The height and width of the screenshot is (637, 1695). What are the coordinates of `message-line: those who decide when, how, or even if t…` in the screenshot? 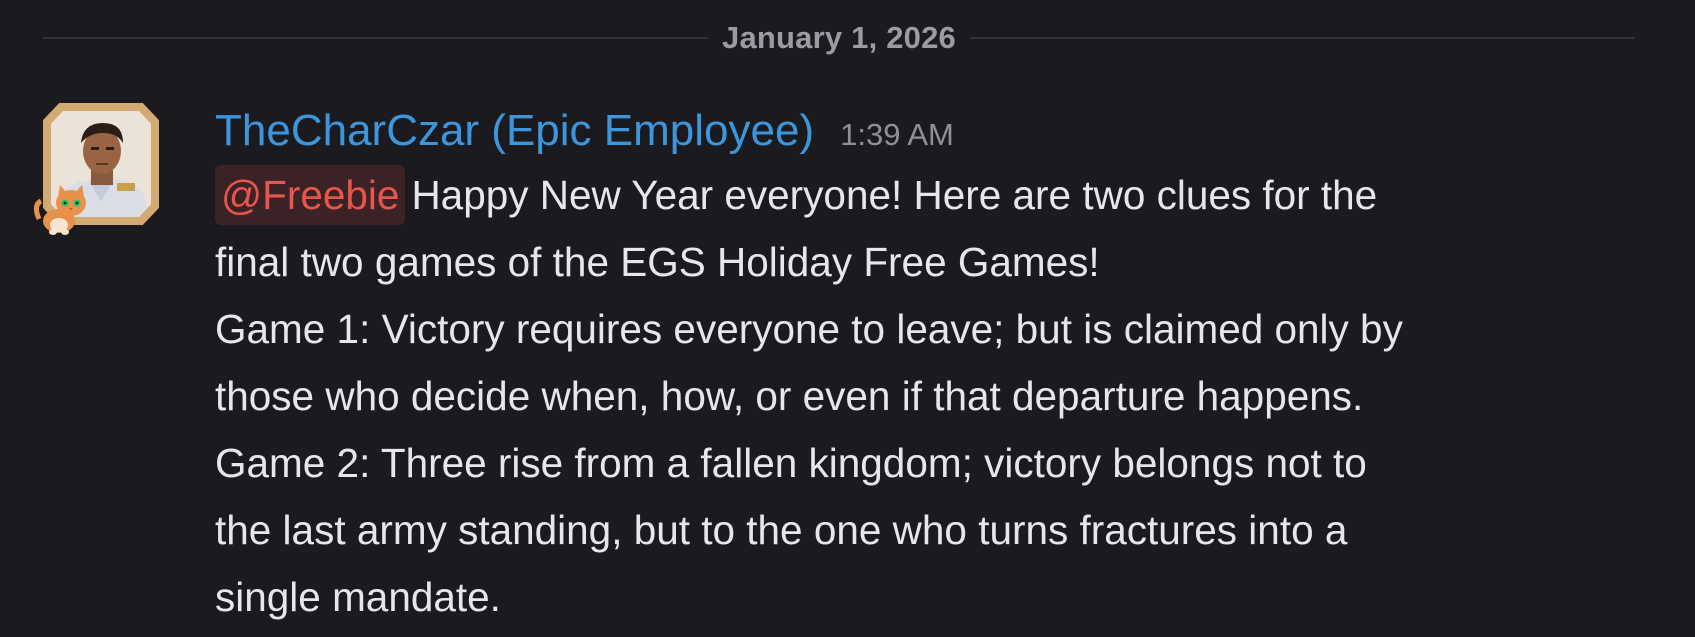 It's located at (789, 396).